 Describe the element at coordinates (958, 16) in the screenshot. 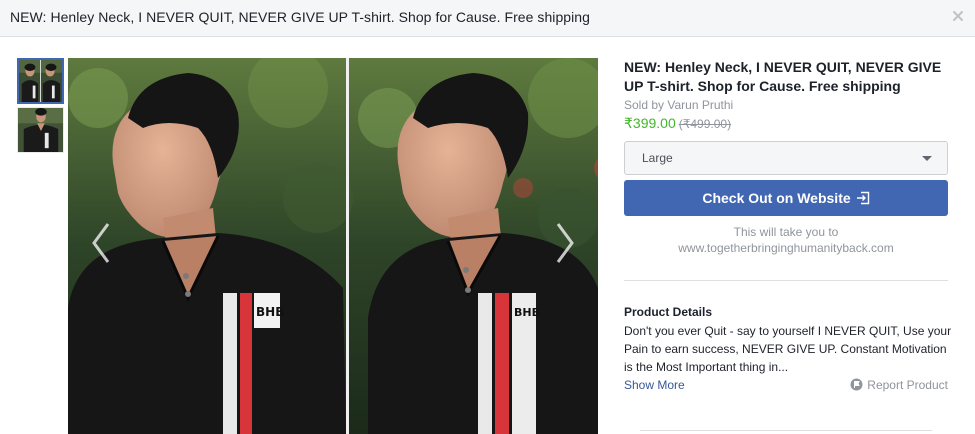

I see `close-icon` at that location.